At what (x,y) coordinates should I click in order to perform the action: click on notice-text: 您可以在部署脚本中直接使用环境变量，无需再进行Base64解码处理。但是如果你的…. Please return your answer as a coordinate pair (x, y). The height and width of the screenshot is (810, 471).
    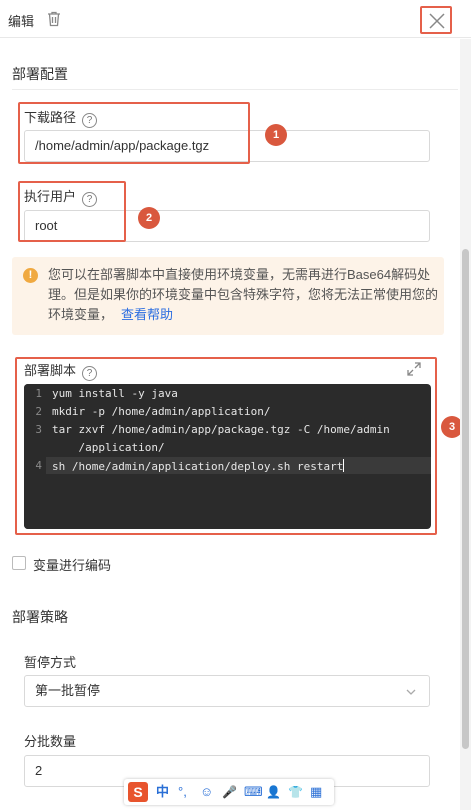
    Looking at the image, I should click on (243, 294).